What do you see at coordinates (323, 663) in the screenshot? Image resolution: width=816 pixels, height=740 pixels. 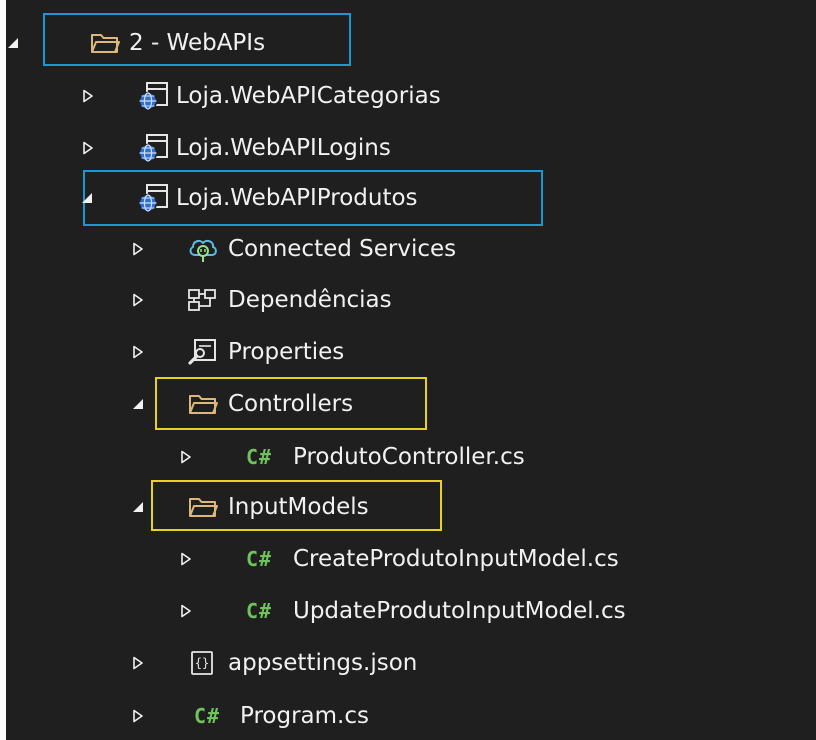 I see `tree-item-label: appsettings.json` at bounding box center [323, 663].